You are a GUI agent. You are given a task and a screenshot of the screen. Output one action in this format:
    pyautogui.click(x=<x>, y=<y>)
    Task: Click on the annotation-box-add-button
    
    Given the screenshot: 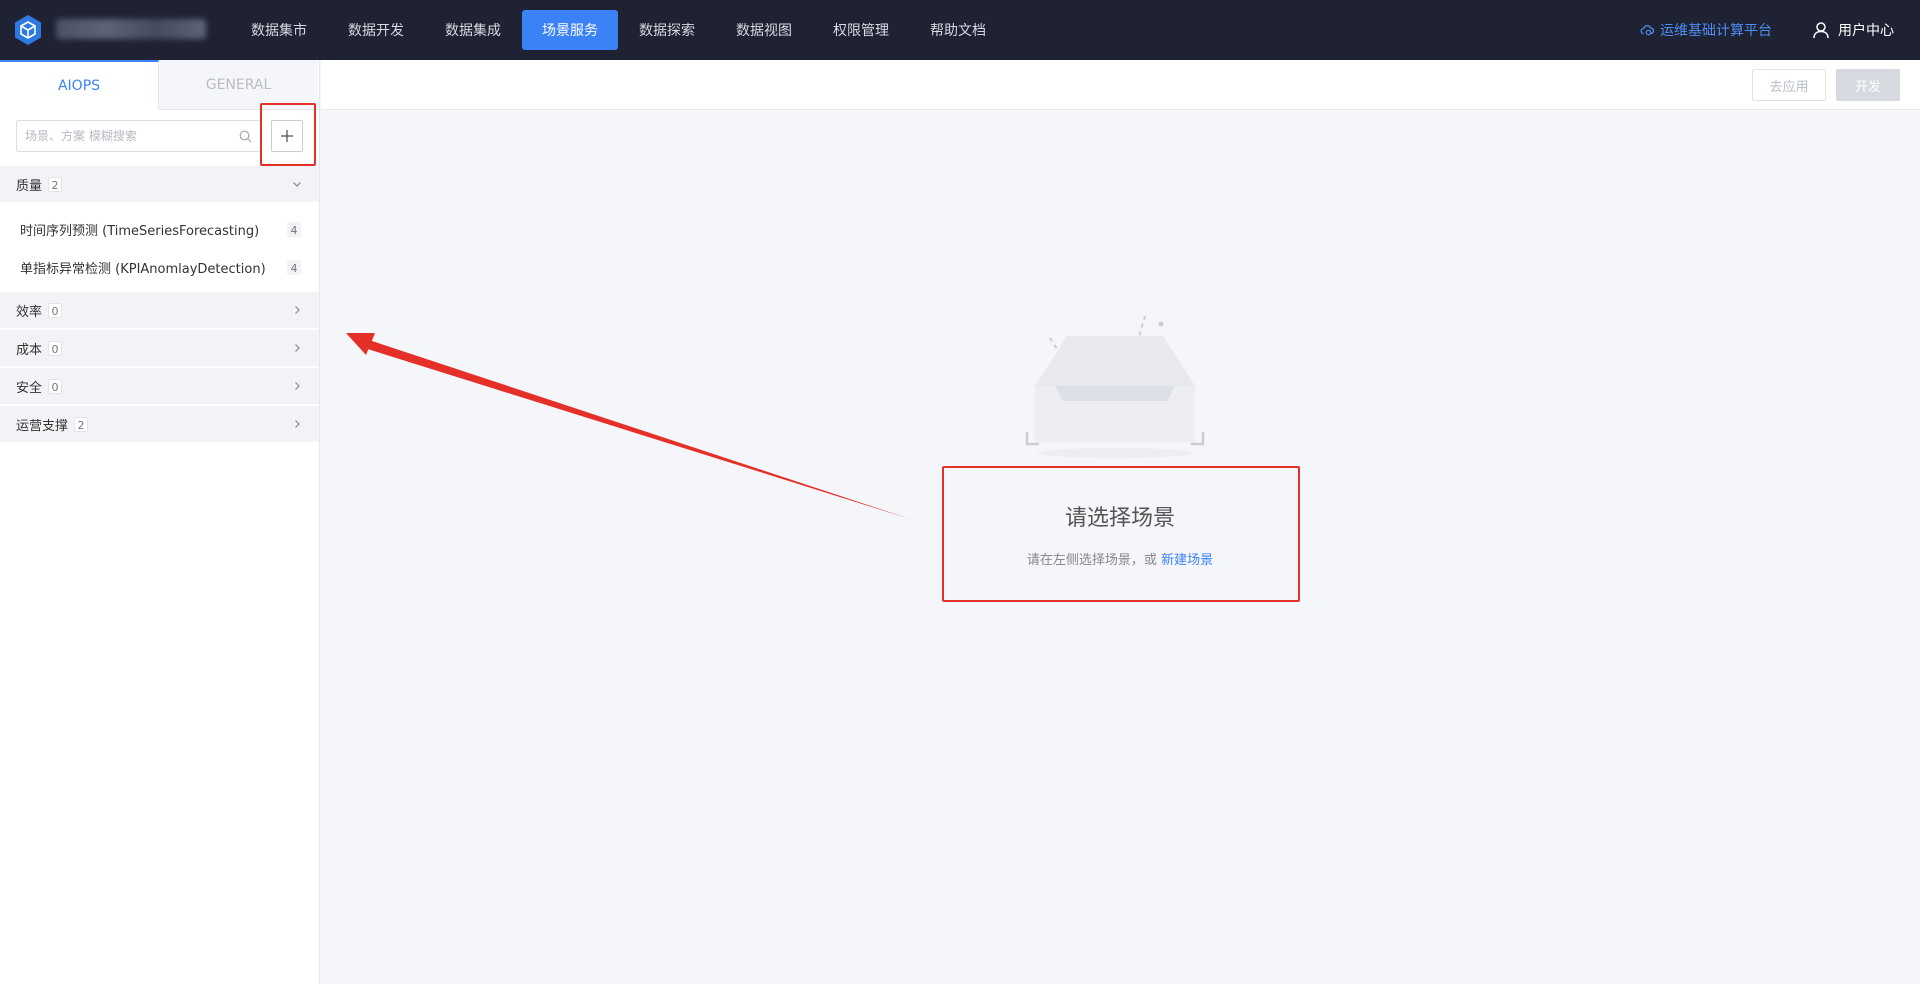 What is the action you would take?
    pyautogui.click(x=288, y=134)
    